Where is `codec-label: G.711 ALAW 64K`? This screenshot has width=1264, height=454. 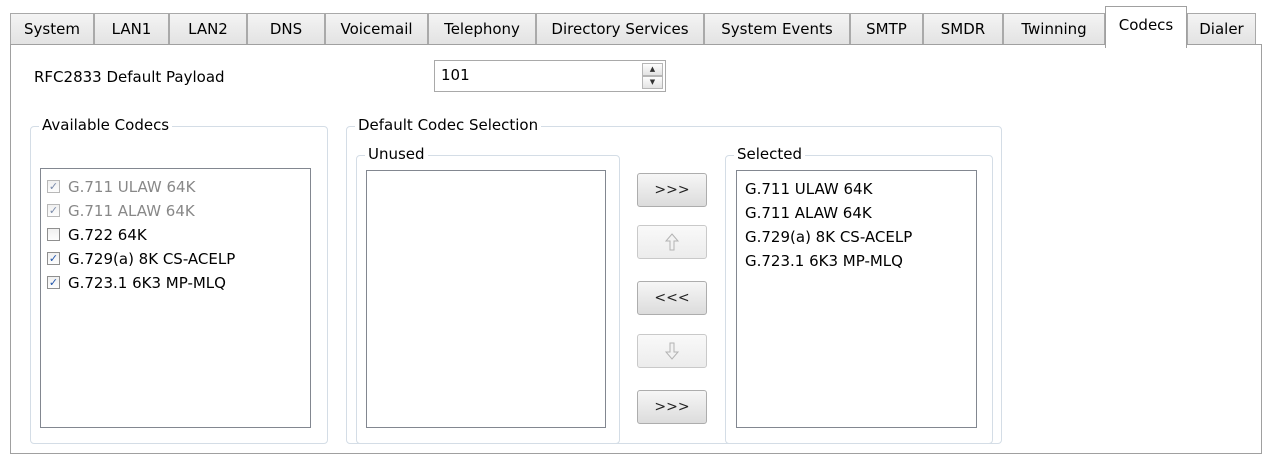 codec-label: G.711 ALAW 64K is located at coordinates (131, 211).